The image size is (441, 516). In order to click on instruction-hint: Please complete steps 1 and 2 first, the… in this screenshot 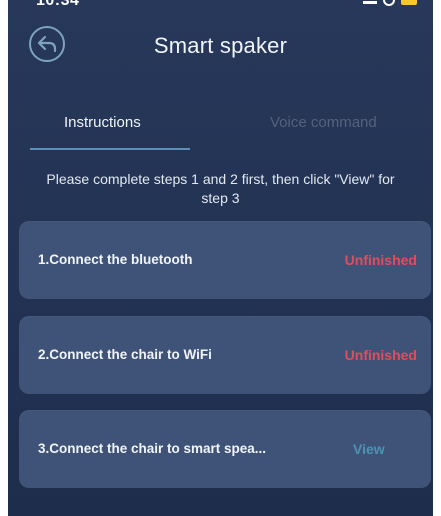, I will do `click(220, 188)`.